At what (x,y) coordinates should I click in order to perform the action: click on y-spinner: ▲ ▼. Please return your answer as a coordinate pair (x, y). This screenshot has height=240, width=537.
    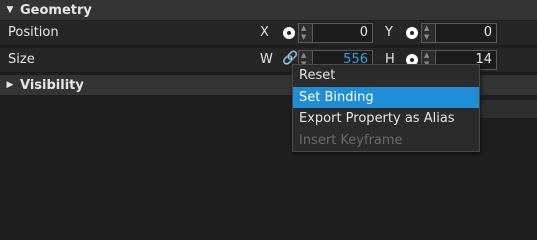
    Looking at the image, I should click on (428, 33).